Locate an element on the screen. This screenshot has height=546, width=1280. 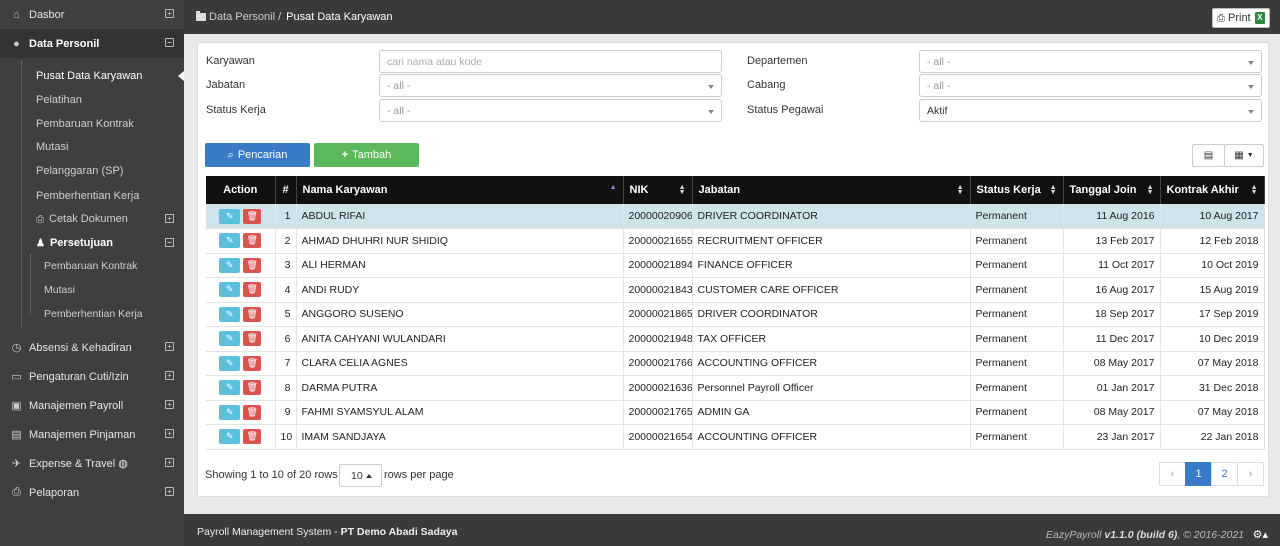
sidebar-sub-persetujuan: ♟ Persetujuan − is located at coordinates (92, 243).